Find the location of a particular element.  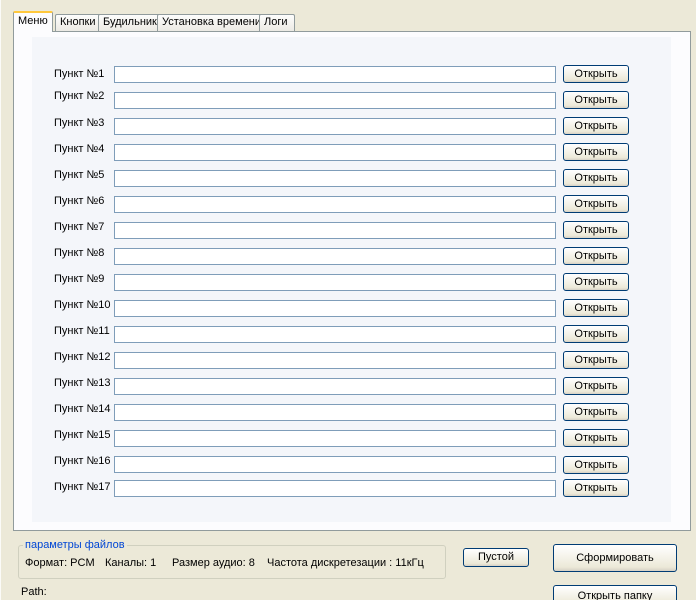

tab-logs: Логи is located at coordinates (277, 22).